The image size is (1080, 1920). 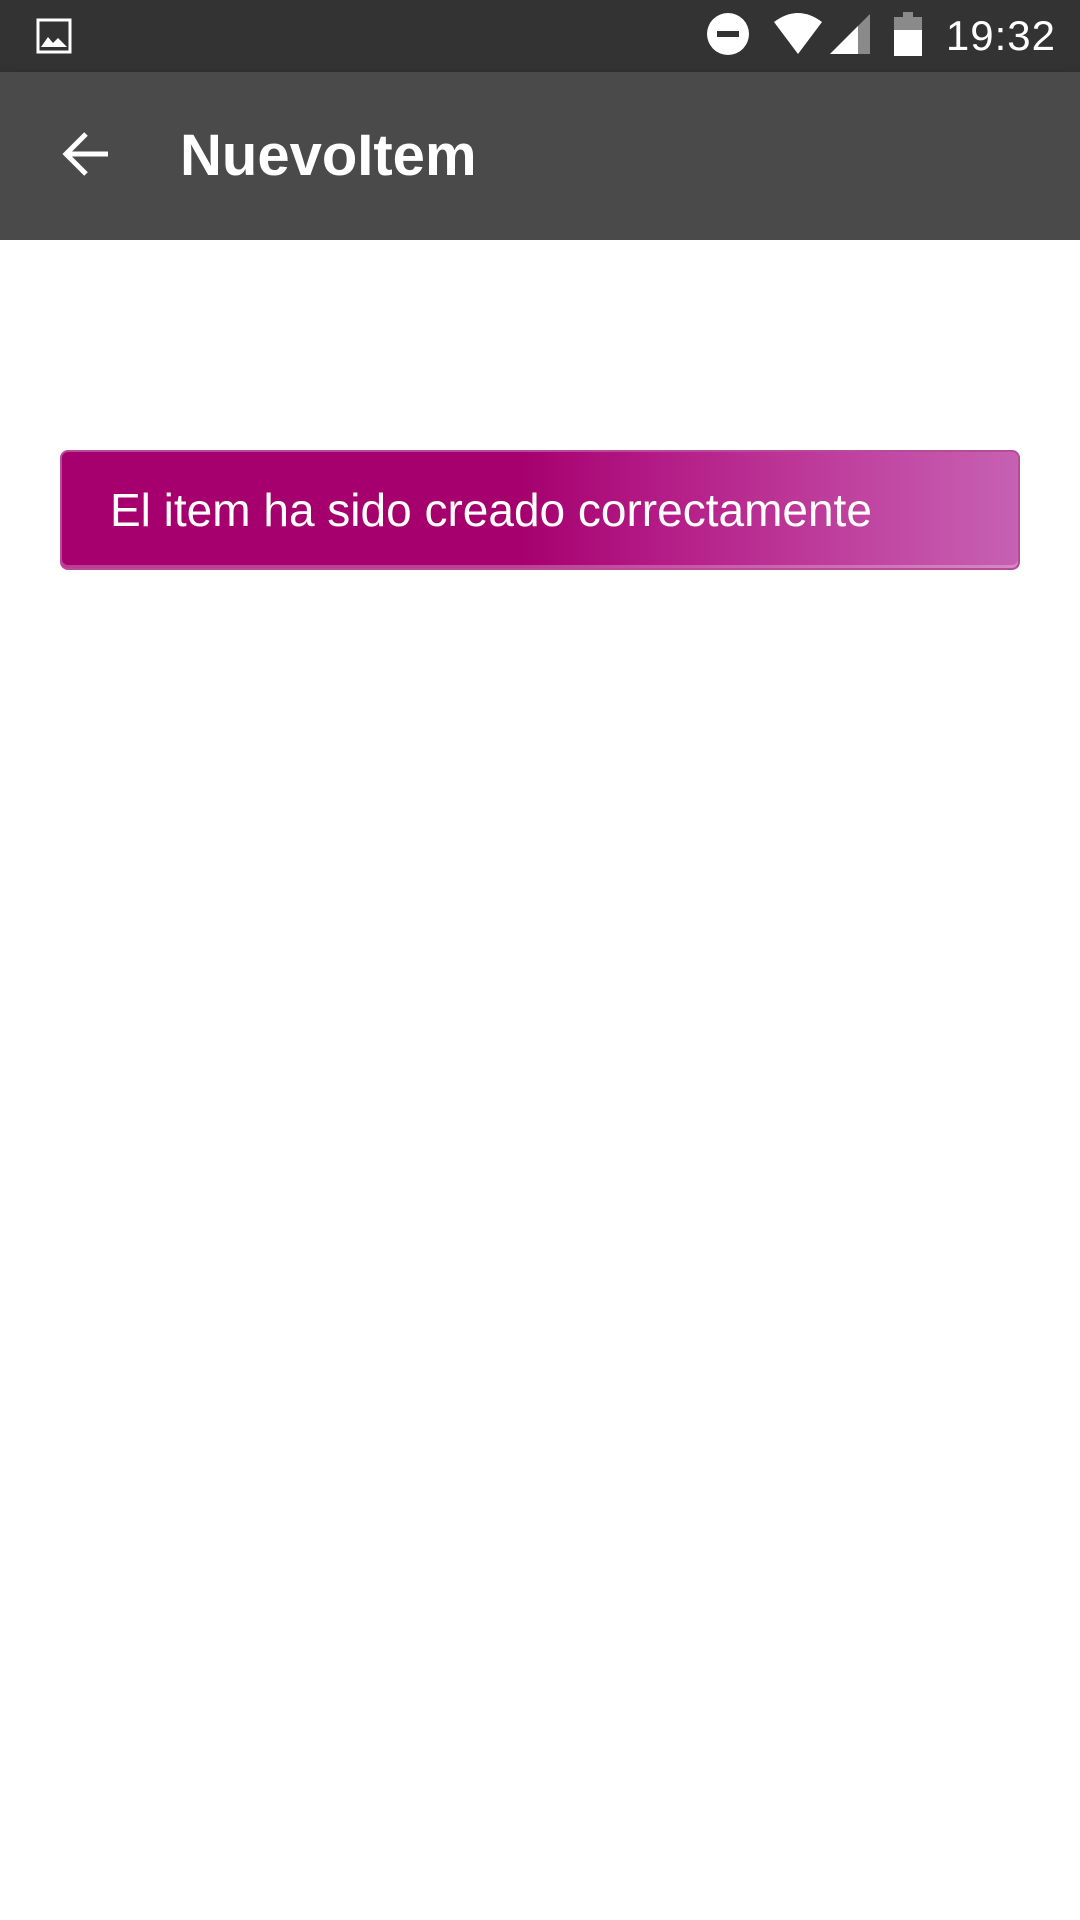 I want to click on success-message-text: El item ha sido creado correctamente, so click(x=491, y=510).